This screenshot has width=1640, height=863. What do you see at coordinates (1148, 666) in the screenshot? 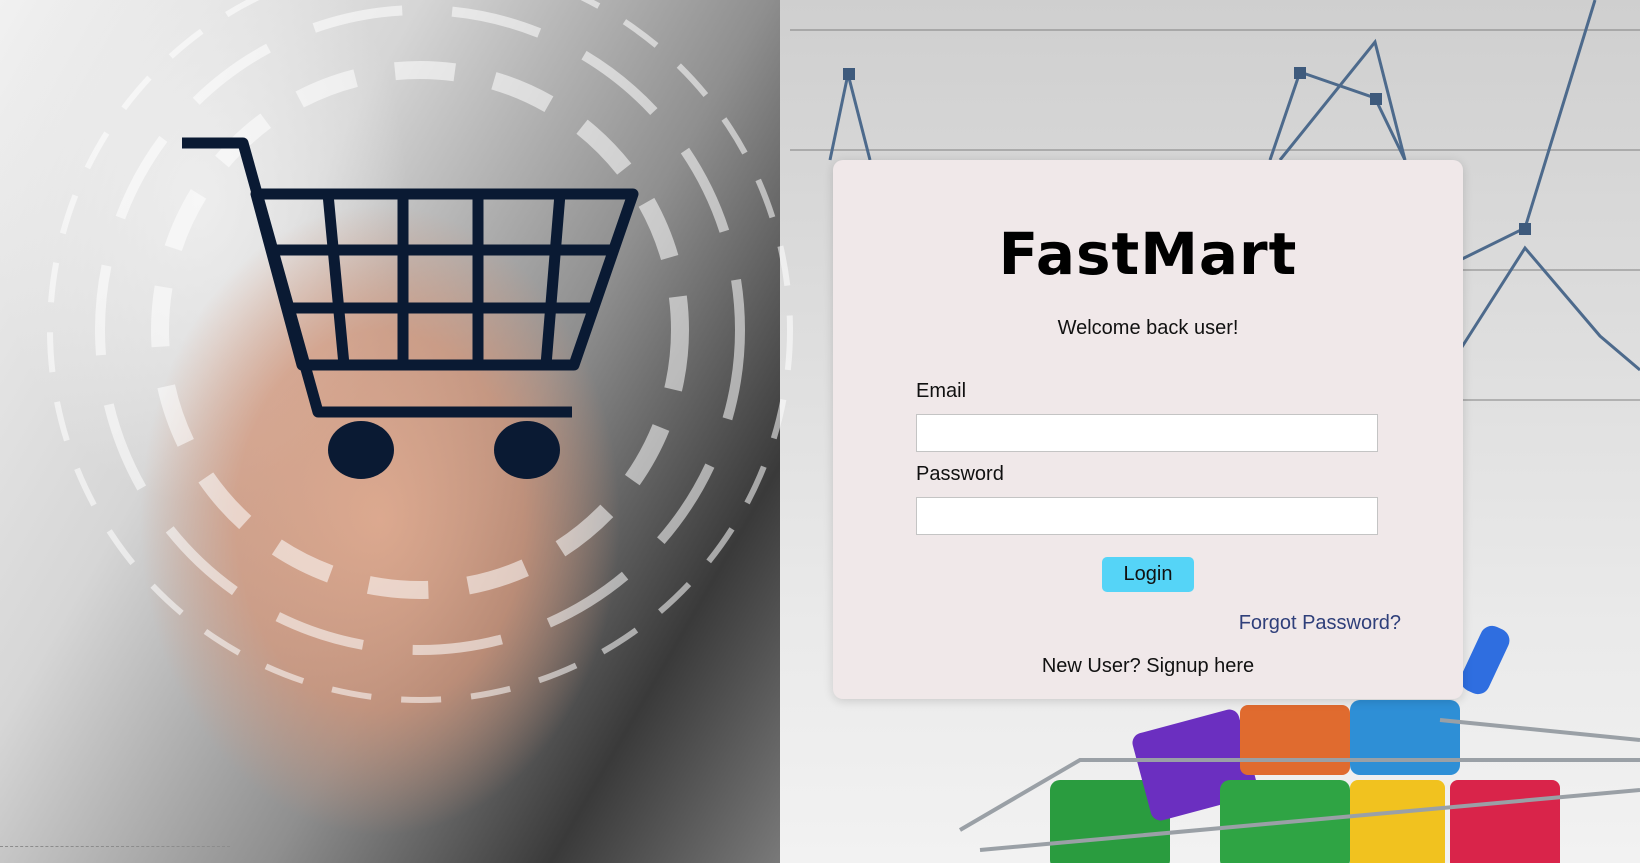
I see `signup-link: New User? Signup here` at bounding box center [1148, 666].